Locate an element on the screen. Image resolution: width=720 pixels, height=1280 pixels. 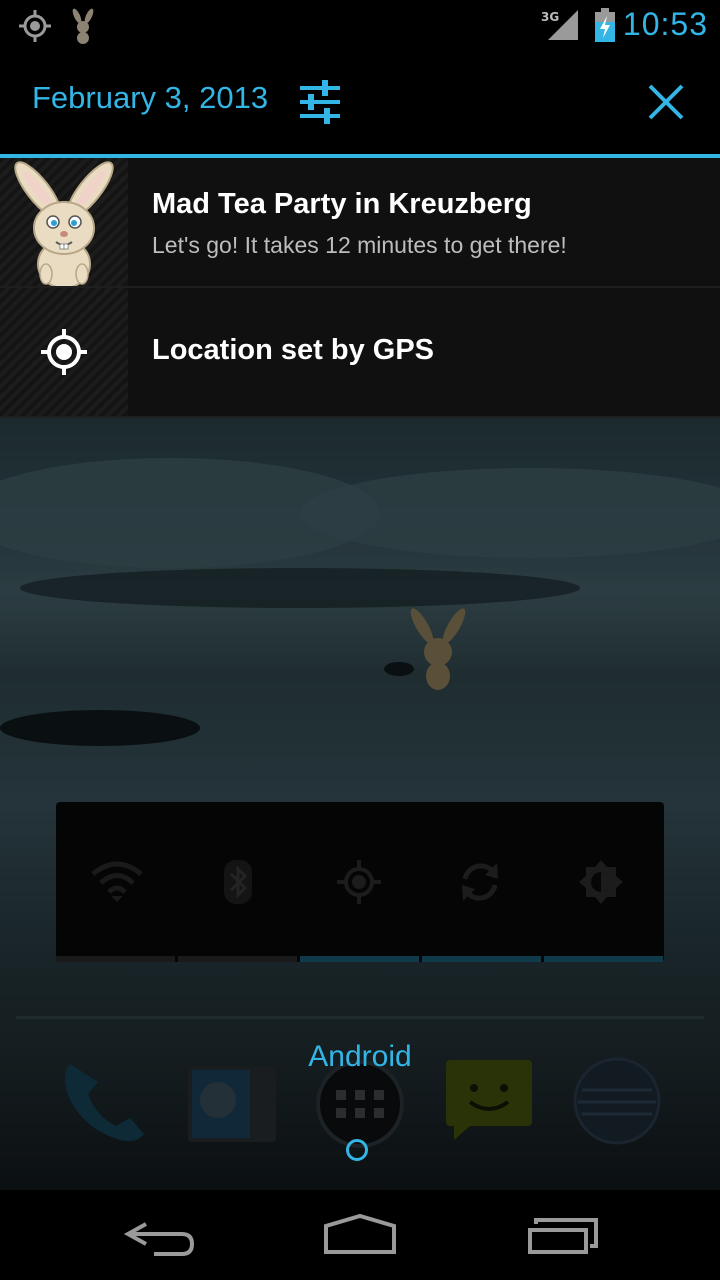
sync-toggle is located at coordinates (479, 882).